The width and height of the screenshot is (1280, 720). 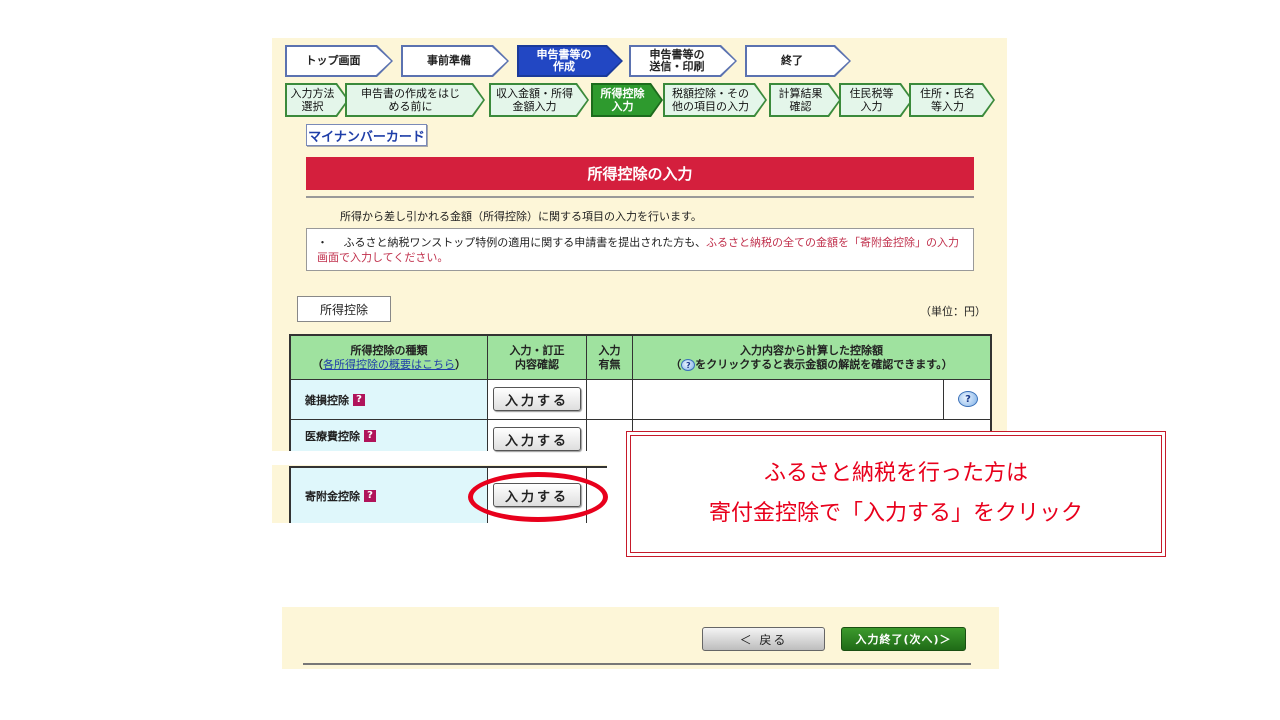 I want to click on step-top-screen: トップ画面, so click(x=339, y=61).